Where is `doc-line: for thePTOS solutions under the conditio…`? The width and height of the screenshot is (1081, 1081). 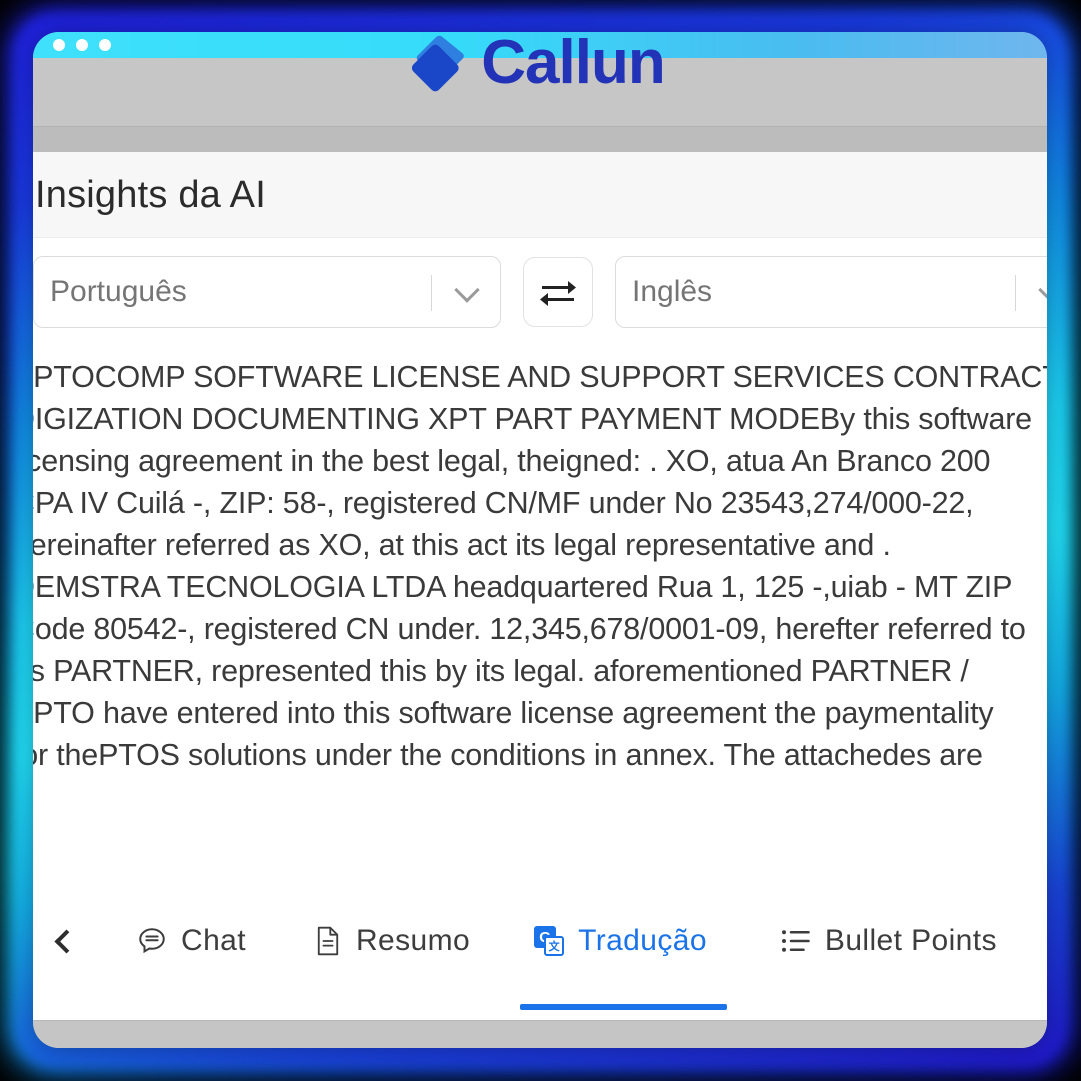 doc-line: for thePTOS solutions under the conditio… is located at coordinates (508, 755).